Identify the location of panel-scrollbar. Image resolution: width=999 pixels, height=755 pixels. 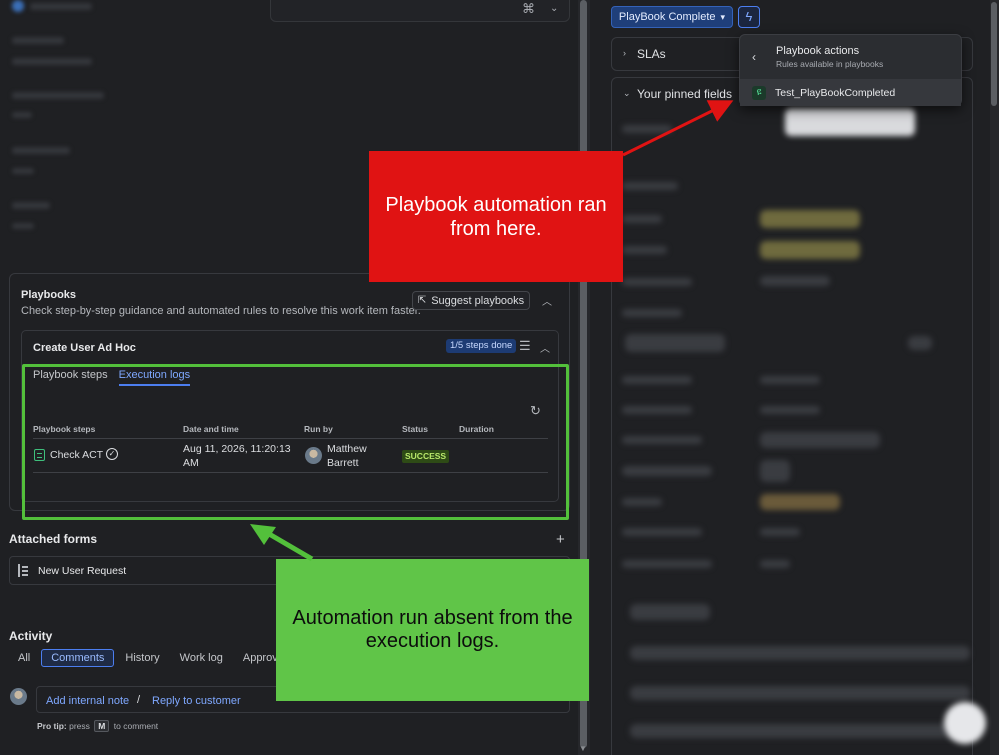
(994, 377).